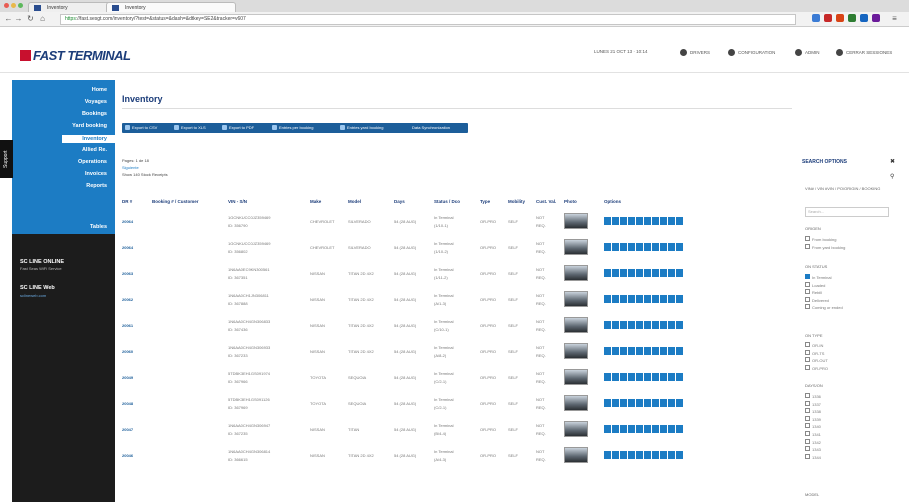 This screenshot has width=909, height=502. I want to click on filter-checkbox: Loaded, so click(815, 284).